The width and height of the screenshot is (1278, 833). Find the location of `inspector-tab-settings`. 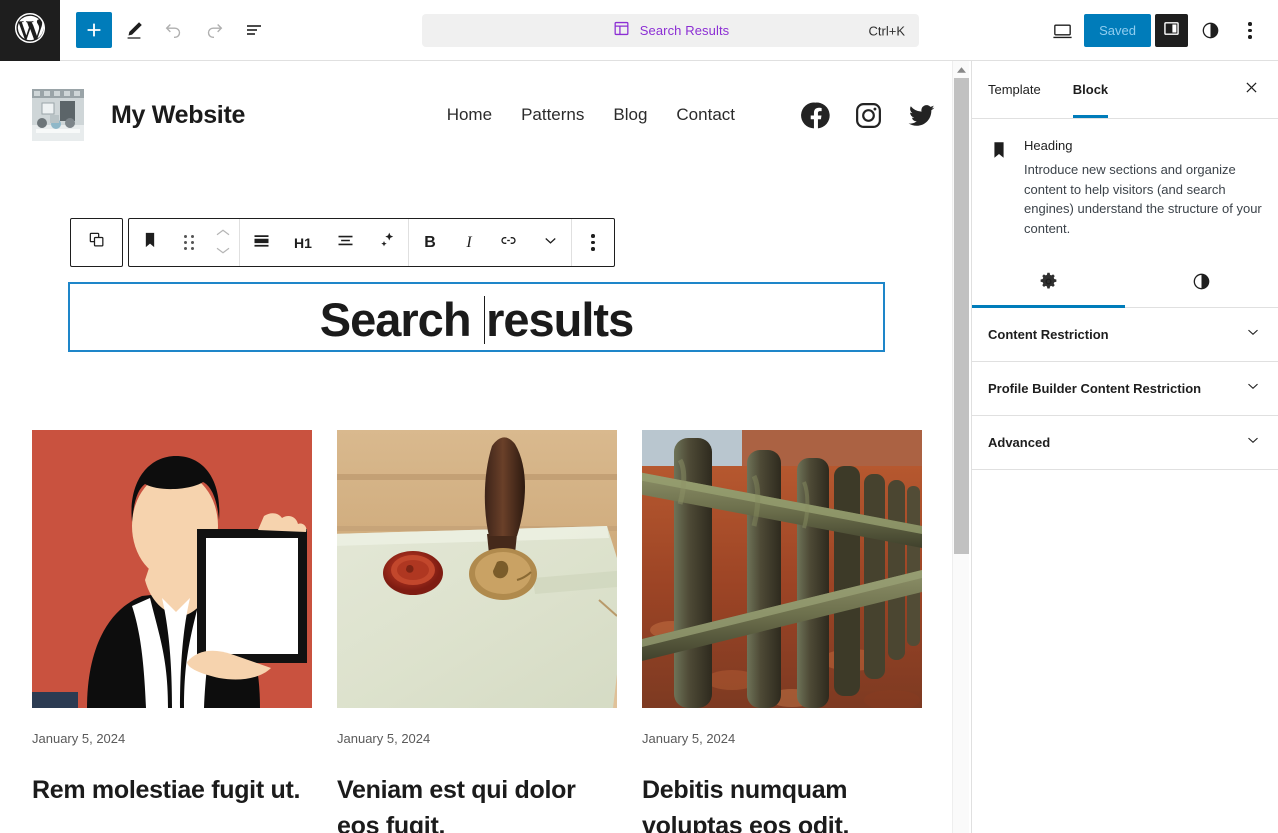

inspector-tab-settings is located at coordinates (1048, 284).